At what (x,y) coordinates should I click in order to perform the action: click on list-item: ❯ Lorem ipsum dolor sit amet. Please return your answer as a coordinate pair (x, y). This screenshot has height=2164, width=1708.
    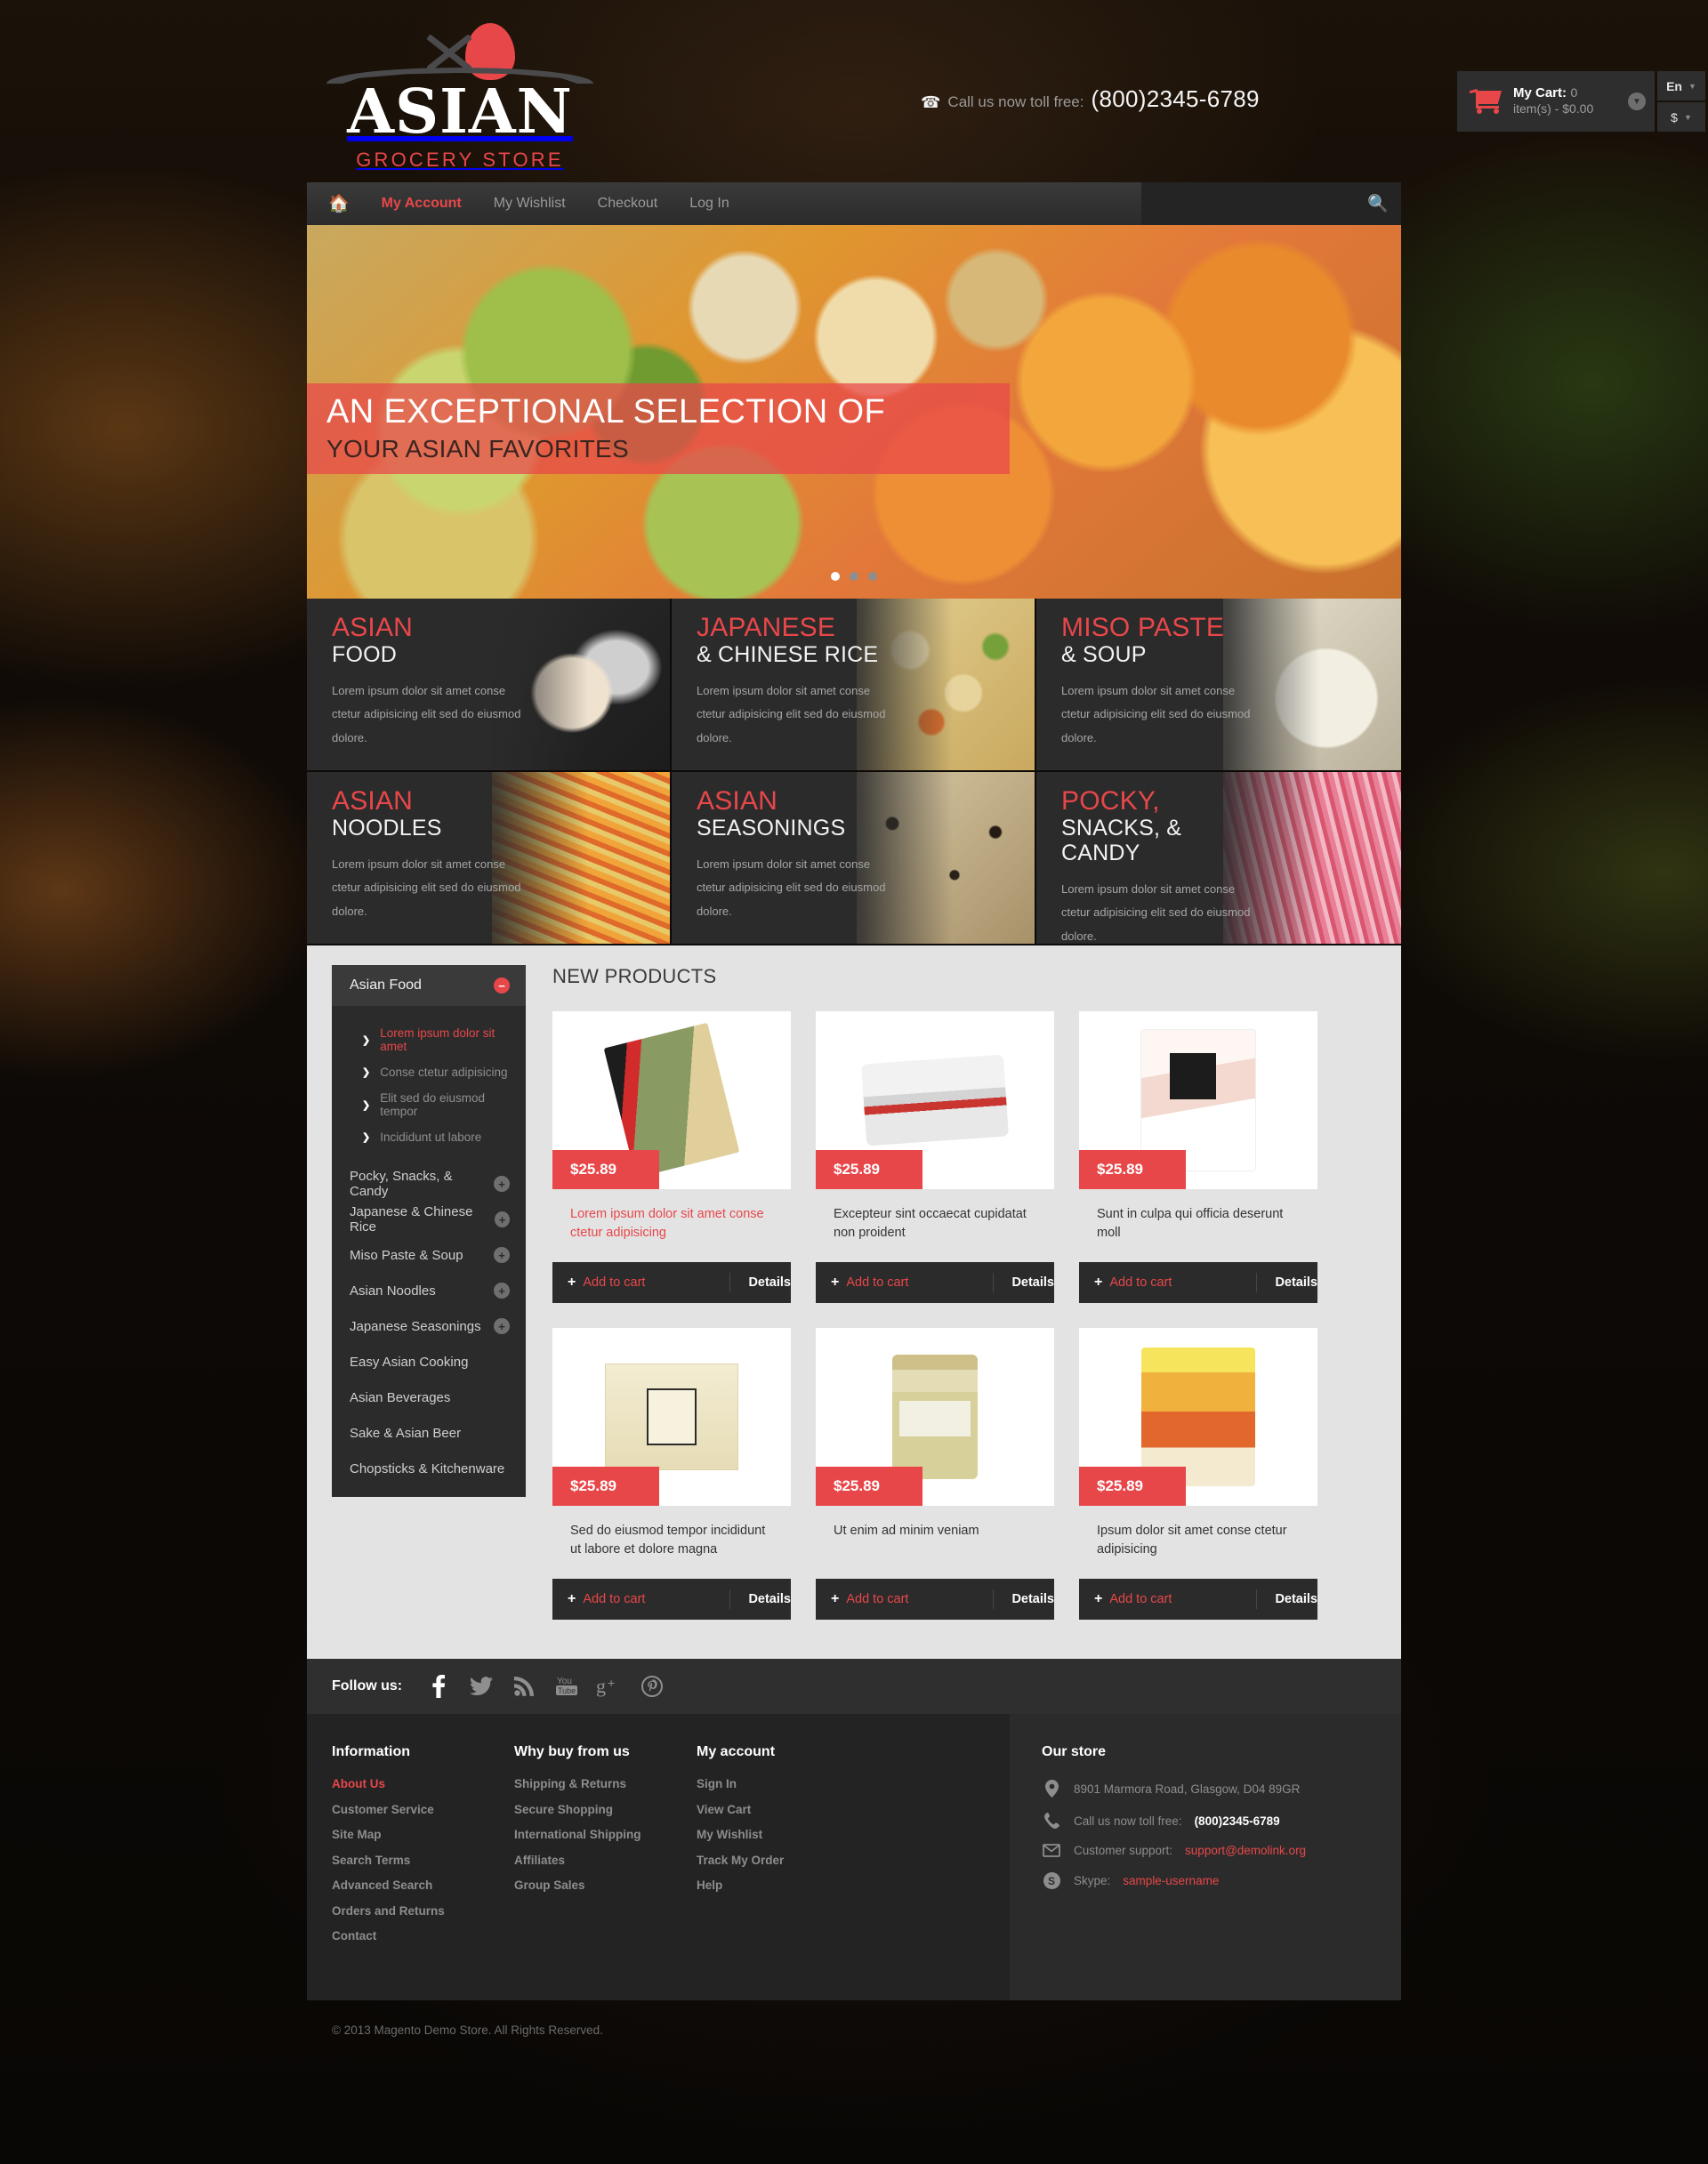
    Looking at the image, I should click on (429, 1039).